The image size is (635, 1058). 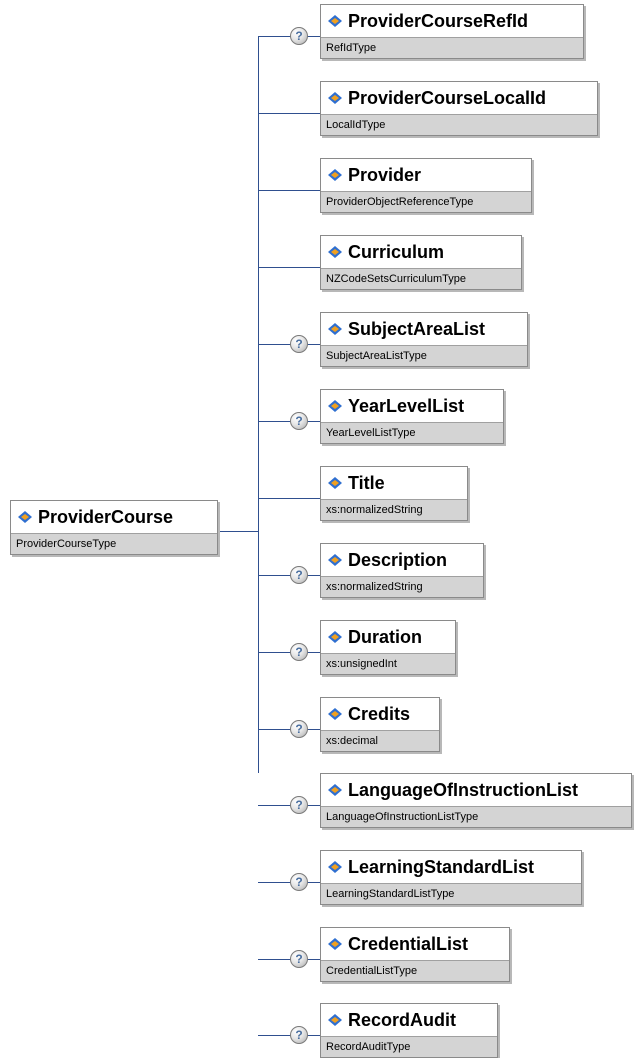 I want to click on element-name: Credits, so click(x=379, y=713).